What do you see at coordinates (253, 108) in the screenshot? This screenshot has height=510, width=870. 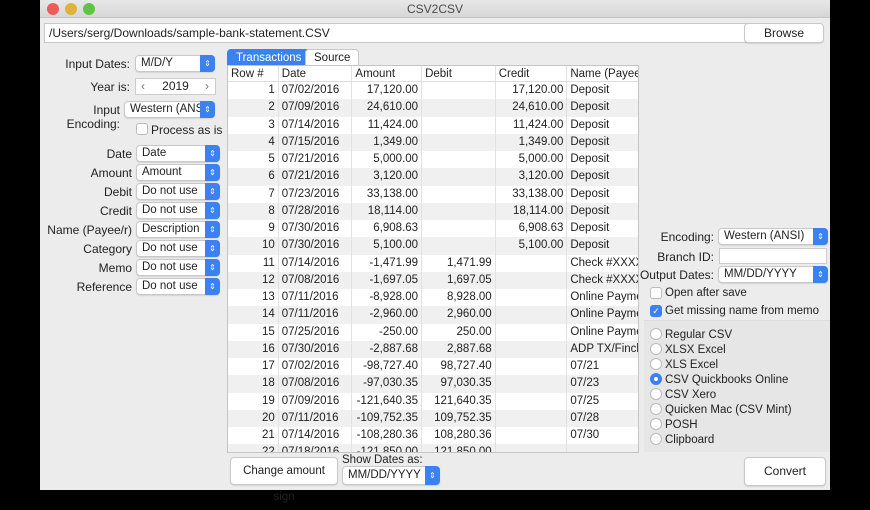 I see `cell-row-number: 2` at bounding box center [253, 108].